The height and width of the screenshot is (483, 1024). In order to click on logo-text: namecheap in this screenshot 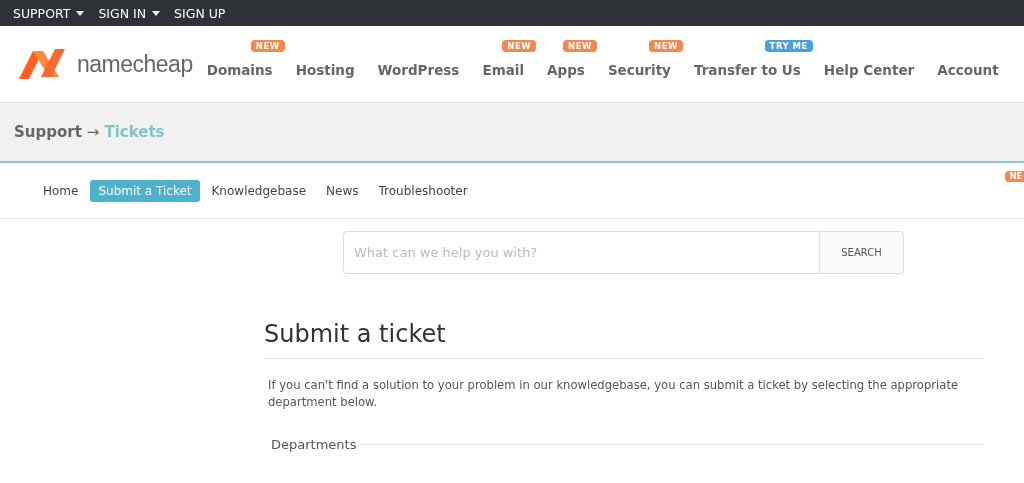, I will do `click(135, 64)`.